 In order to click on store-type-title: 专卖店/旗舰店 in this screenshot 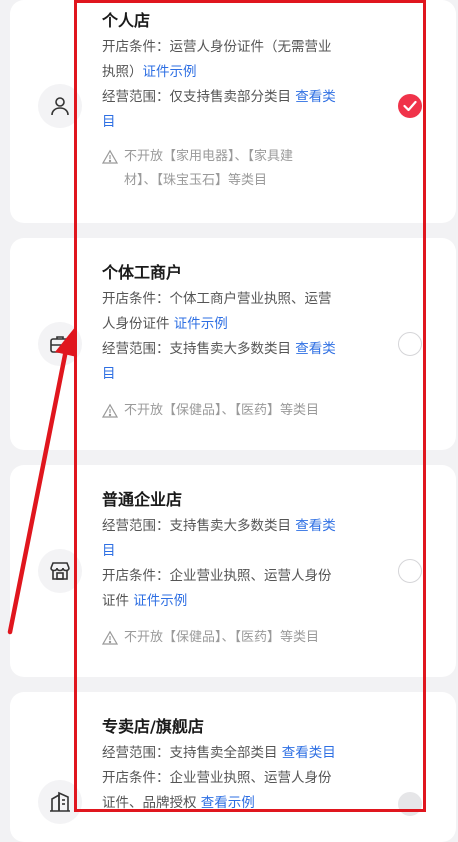, I will do `click(153, 726)`.